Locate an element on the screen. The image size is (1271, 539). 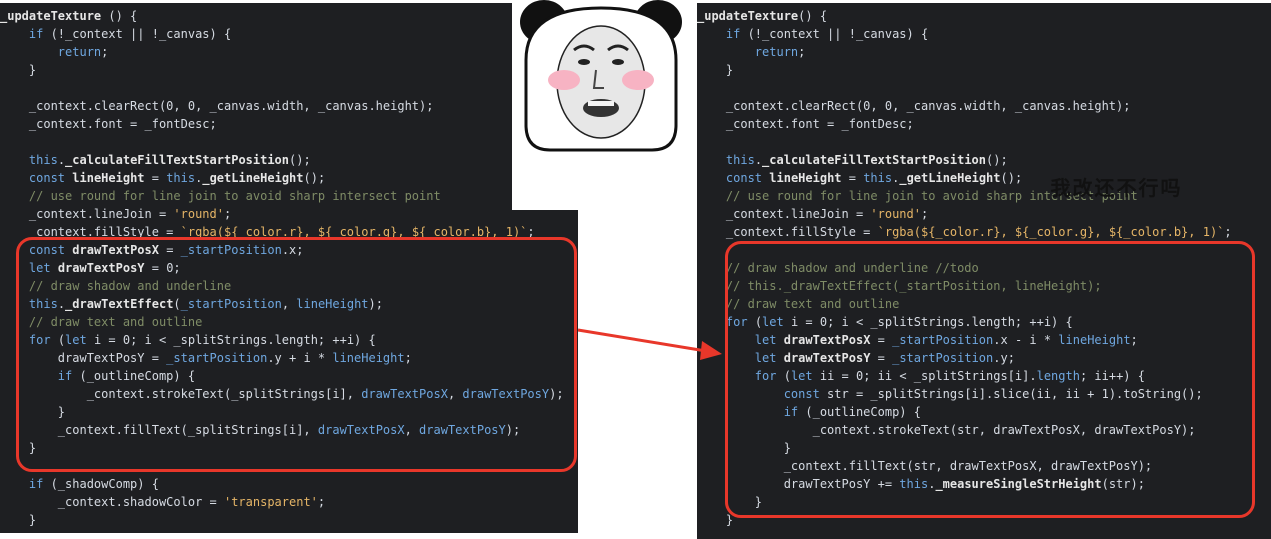
code-line: _context.shadowColor = 'transparent'; is located at coordinates (289, 502).